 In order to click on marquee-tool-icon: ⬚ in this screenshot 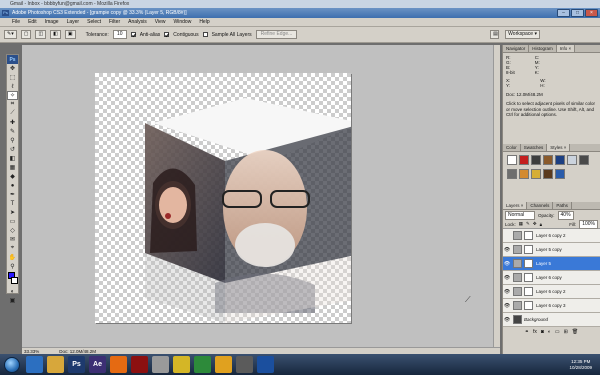, I will do `click(12, 77)`.